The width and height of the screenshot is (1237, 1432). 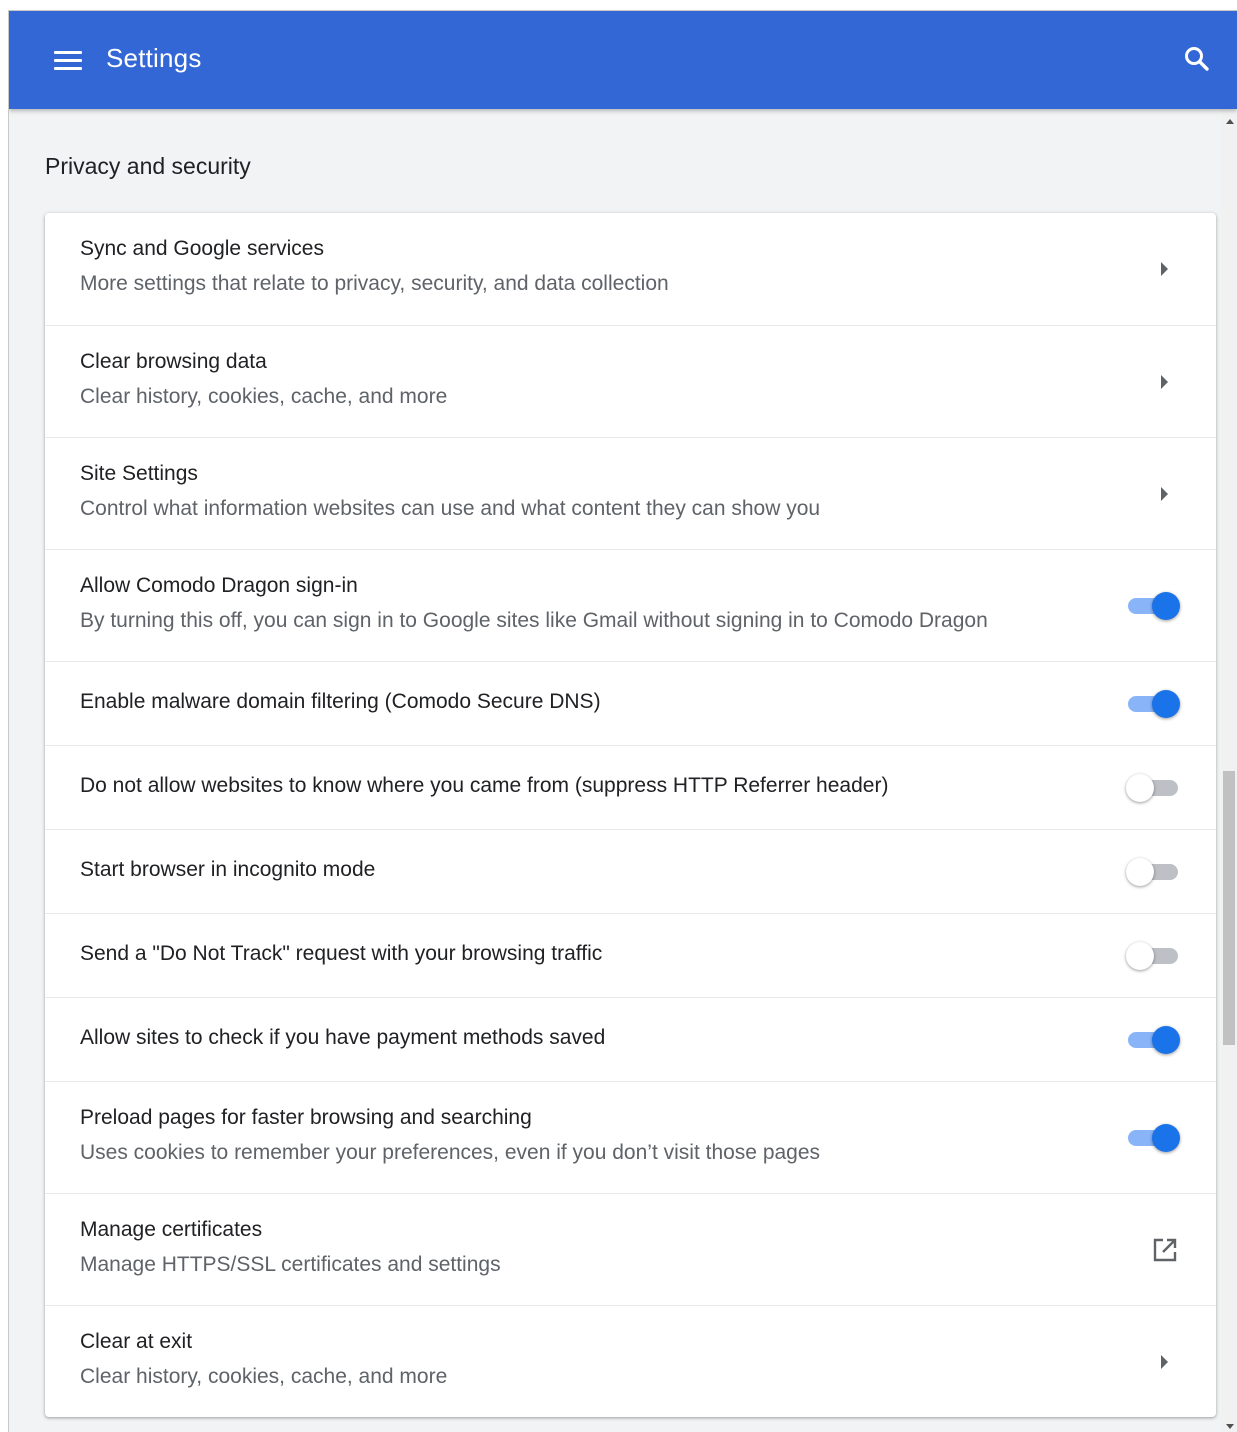 What do you see at coordinates (228, 869) in the screenshot?
I see `row-label: Start browser in incognito mode` at bounding box center [228, 869].